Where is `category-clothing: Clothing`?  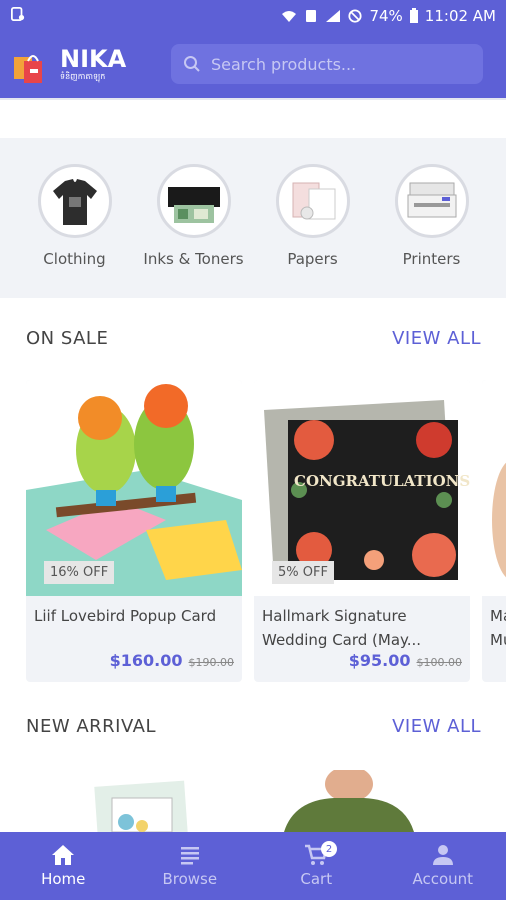 category-clothing: Clothing is located at coordinates (75, 218).